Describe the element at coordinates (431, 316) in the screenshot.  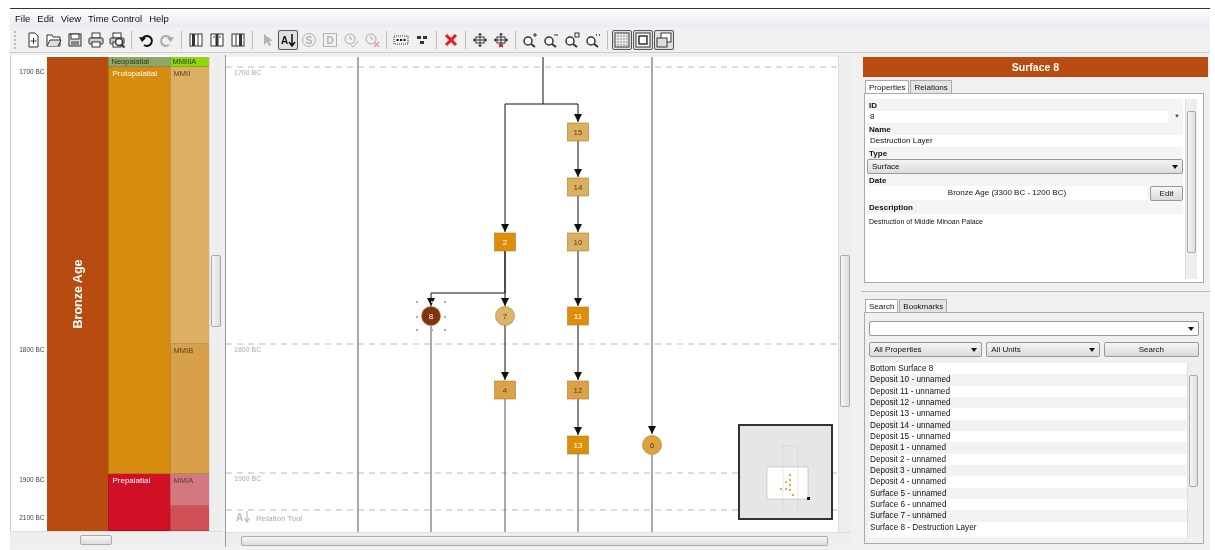
I see `circle-node: 8` at that location.